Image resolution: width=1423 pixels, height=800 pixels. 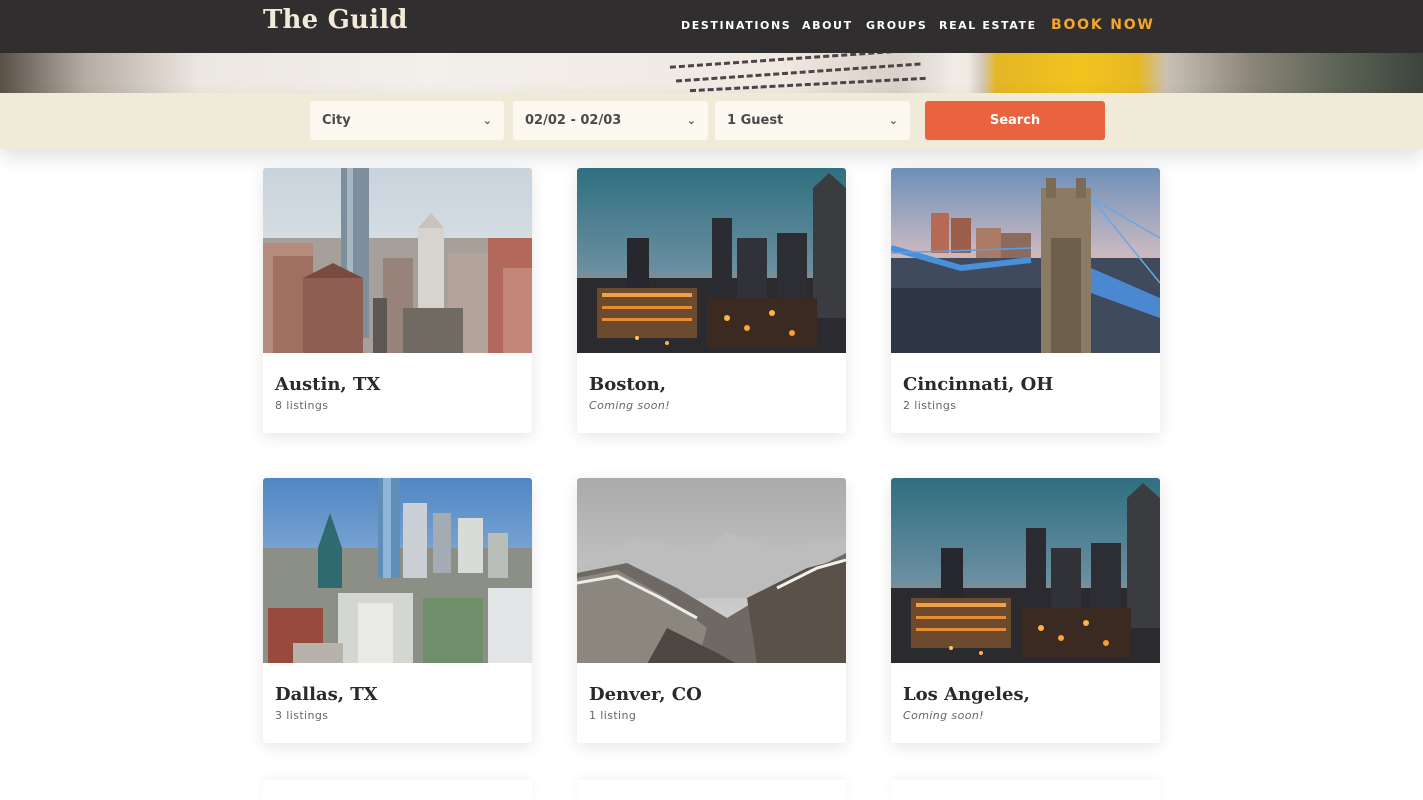 What do you see at coordinates (812, 120) in the screenshot?
I see `guests-select: 1 Guest ⌄` at bounding box center [812, 120].